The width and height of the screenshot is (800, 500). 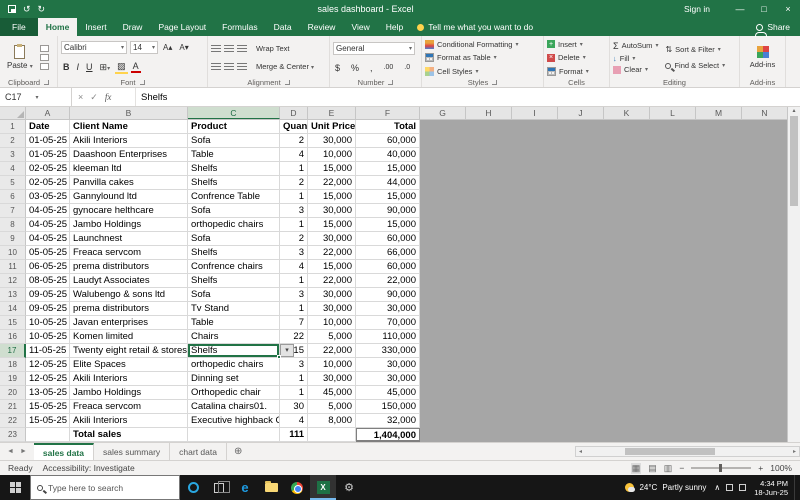 I want to click on row-header-23: 23, so click(x=13, y=435).